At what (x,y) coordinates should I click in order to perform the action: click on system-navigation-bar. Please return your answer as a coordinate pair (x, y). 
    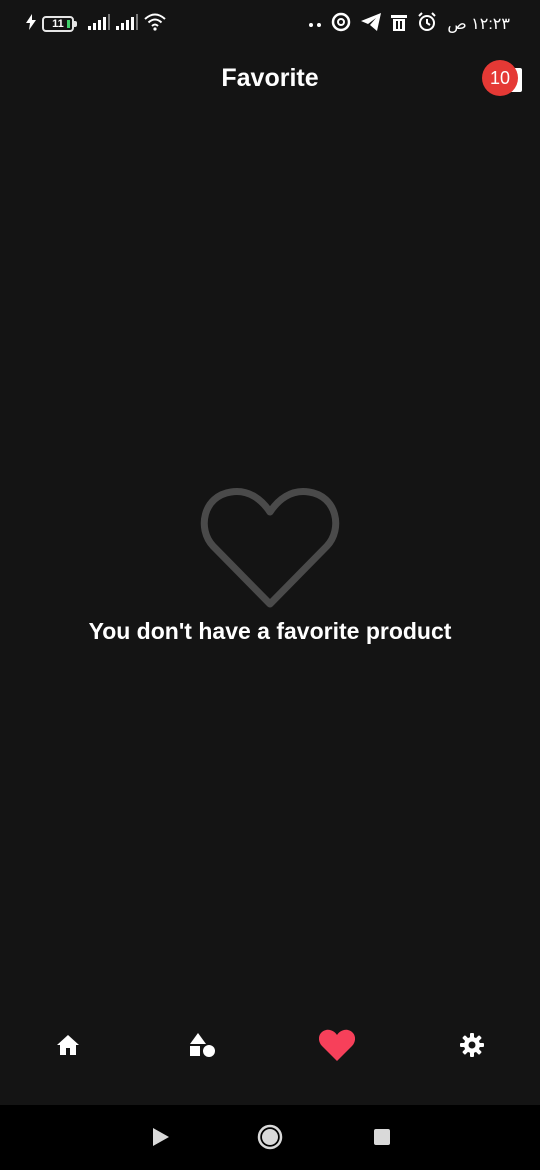
    Looking at the image, I should click on (270, 1137).